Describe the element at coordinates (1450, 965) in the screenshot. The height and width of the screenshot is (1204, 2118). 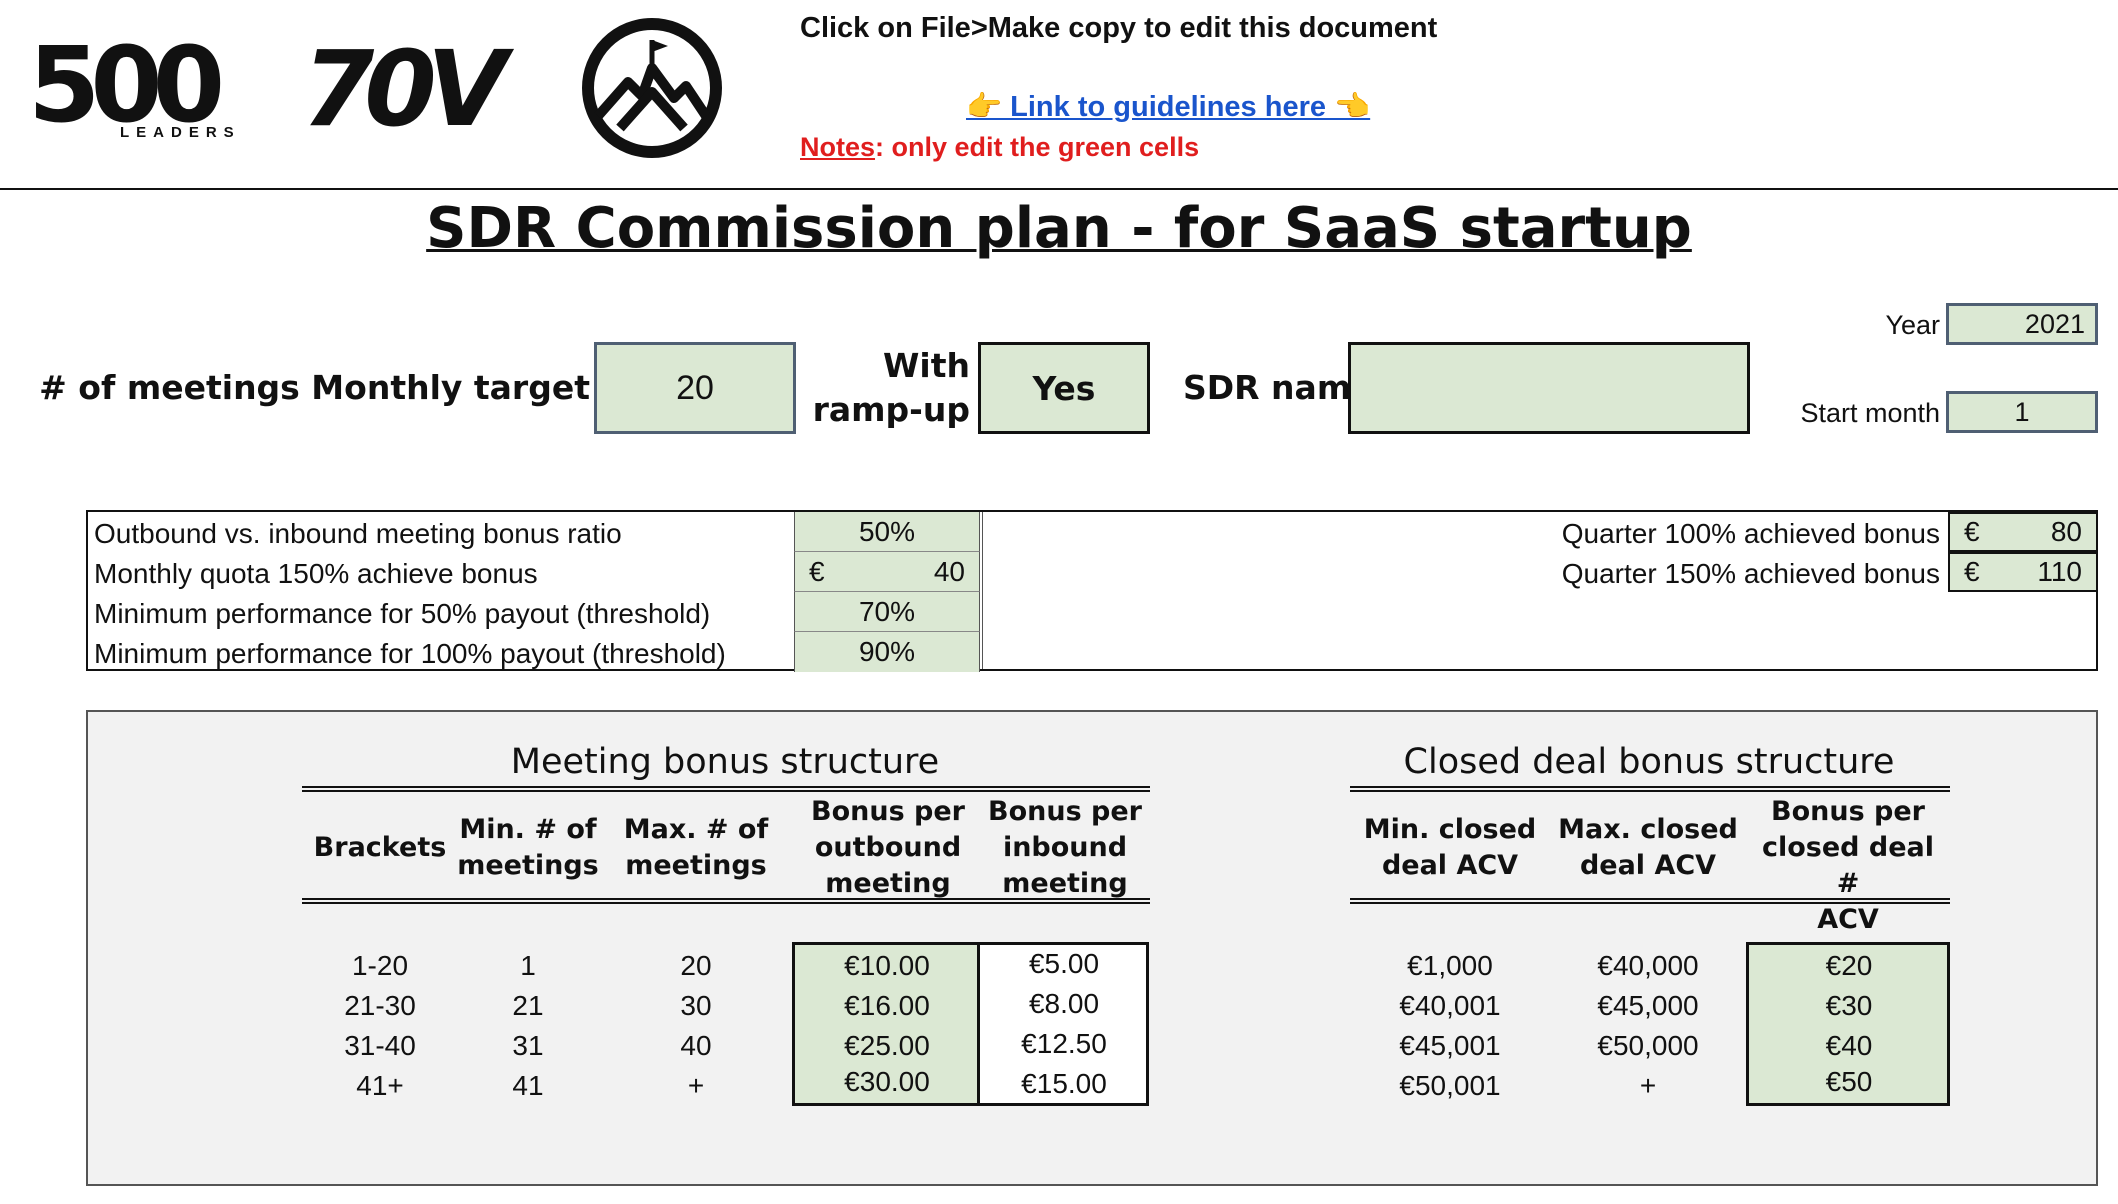
I see `min-acv-cell: €1,000` at that location.